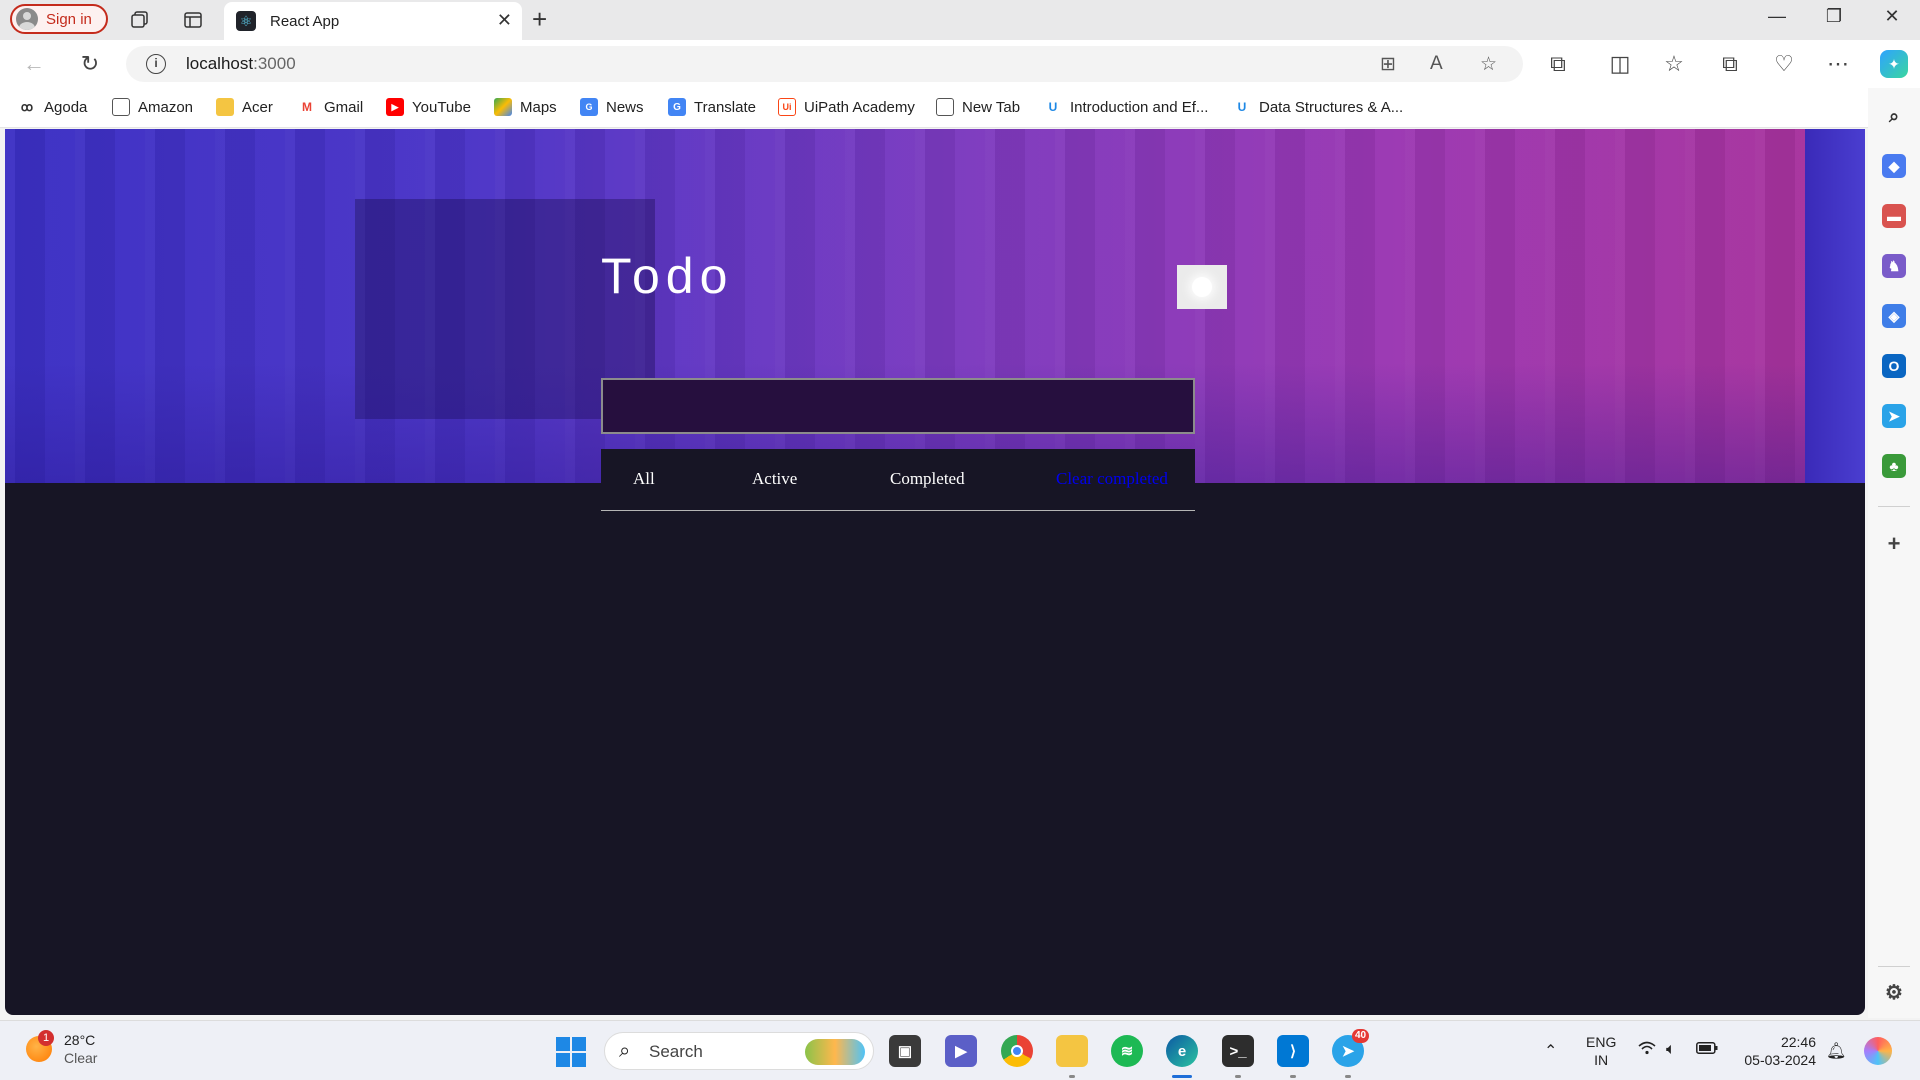 The width and height of the screenshot is (1920, 1080). I want to click on minimize-icon: —, so click(1777, 16).